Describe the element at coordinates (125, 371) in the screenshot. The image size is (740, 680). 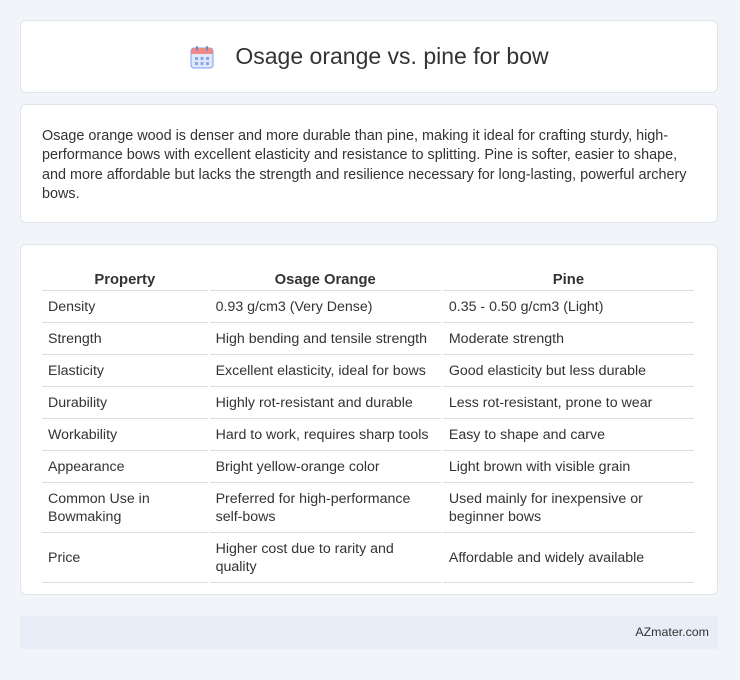
I see `cell-property: Elasticity` at that location.